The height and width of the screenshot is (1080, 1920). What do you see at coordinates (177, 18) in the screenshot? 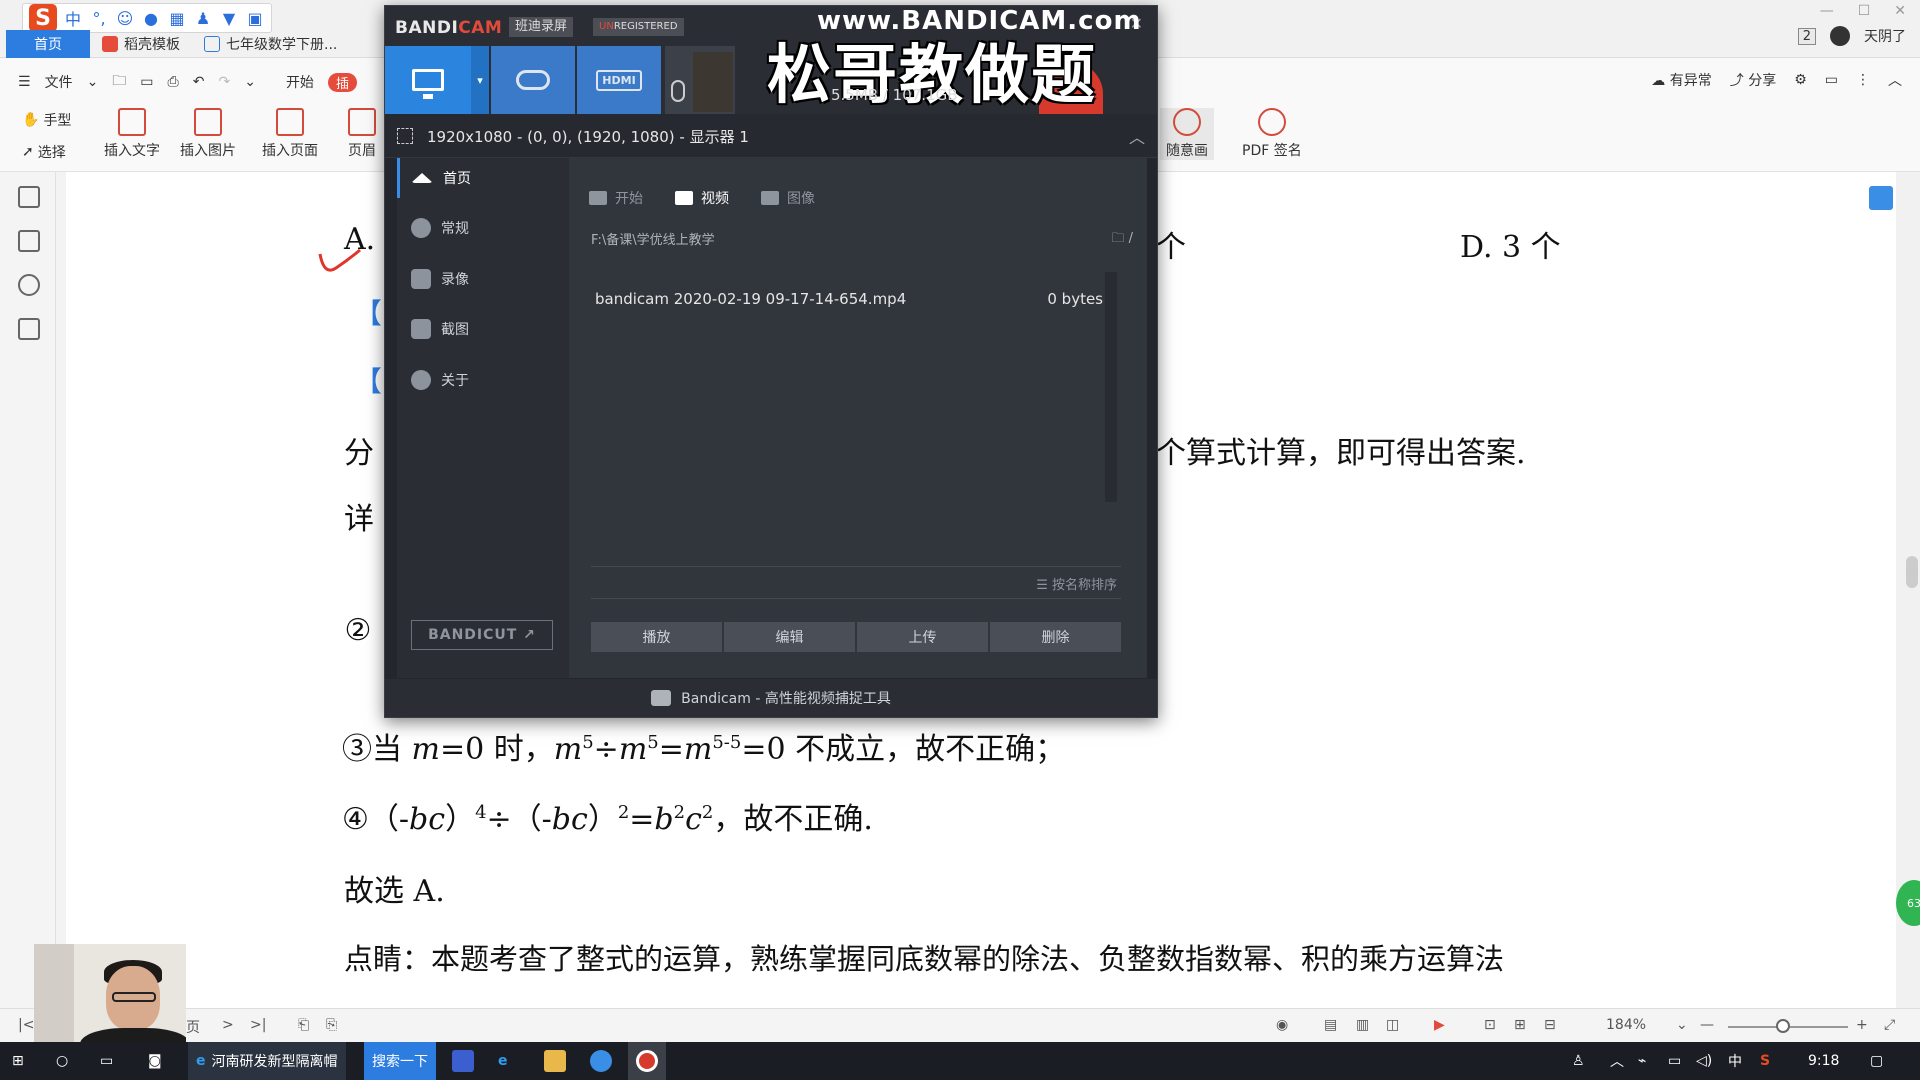
I see `ime-keyboard-icon: ▦` at bounding box center [177, 18].